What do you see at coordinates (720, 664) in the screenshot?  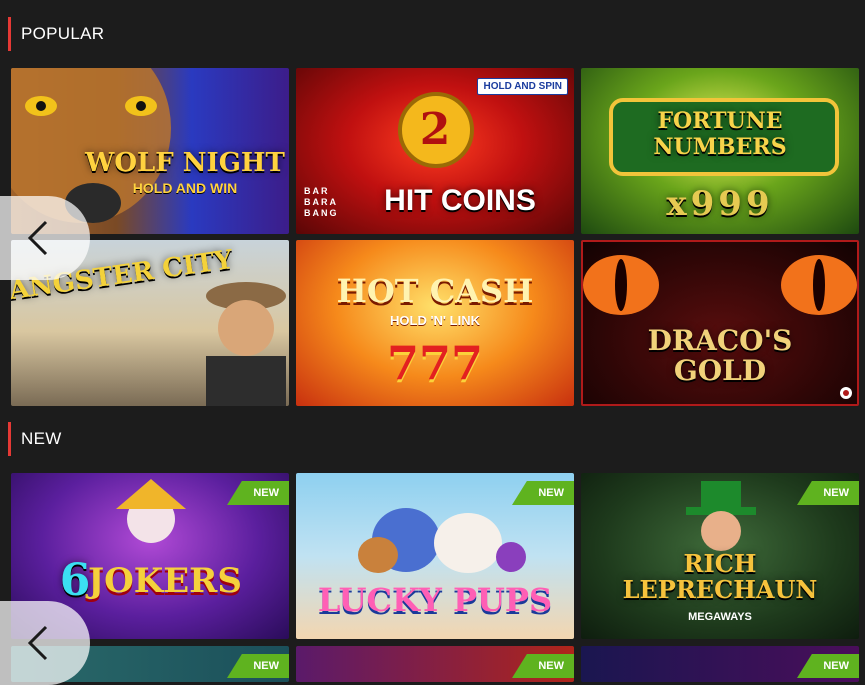 I see `game-tile-new-6: NEW` at bounding box center [720, 664].